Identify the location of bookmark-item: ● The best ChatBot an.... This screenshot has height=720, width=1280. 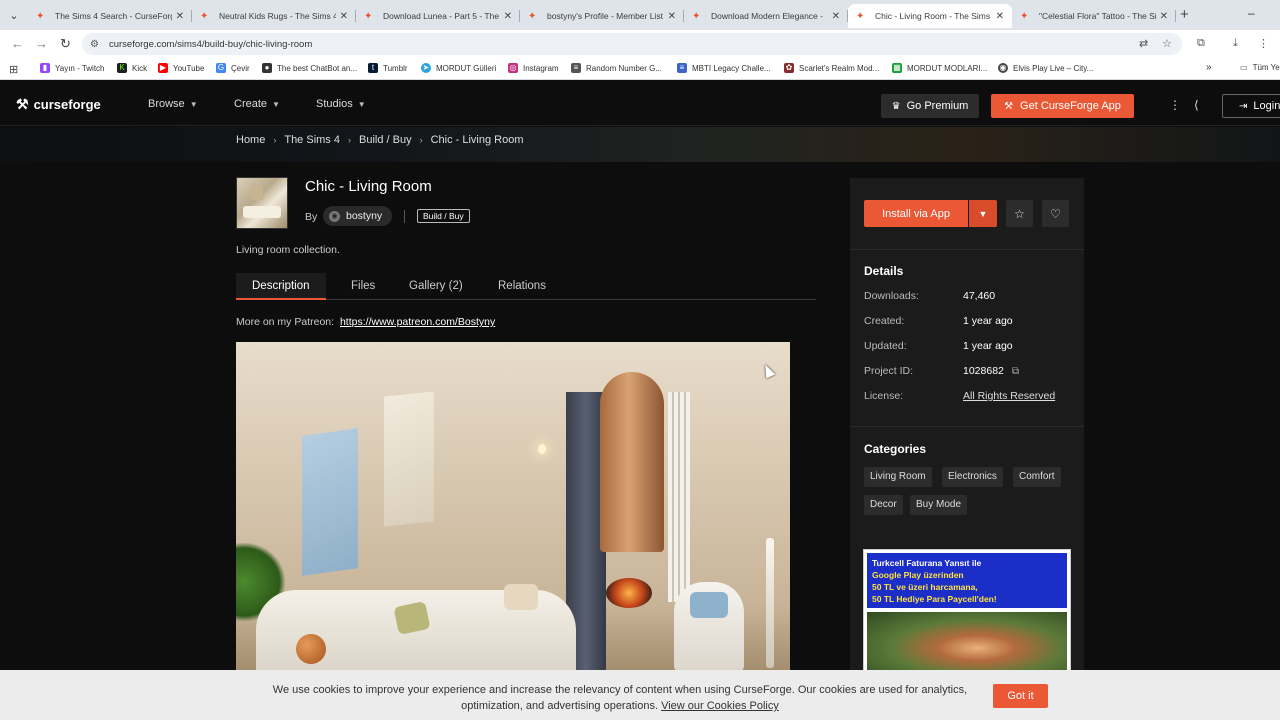
(309, 68).